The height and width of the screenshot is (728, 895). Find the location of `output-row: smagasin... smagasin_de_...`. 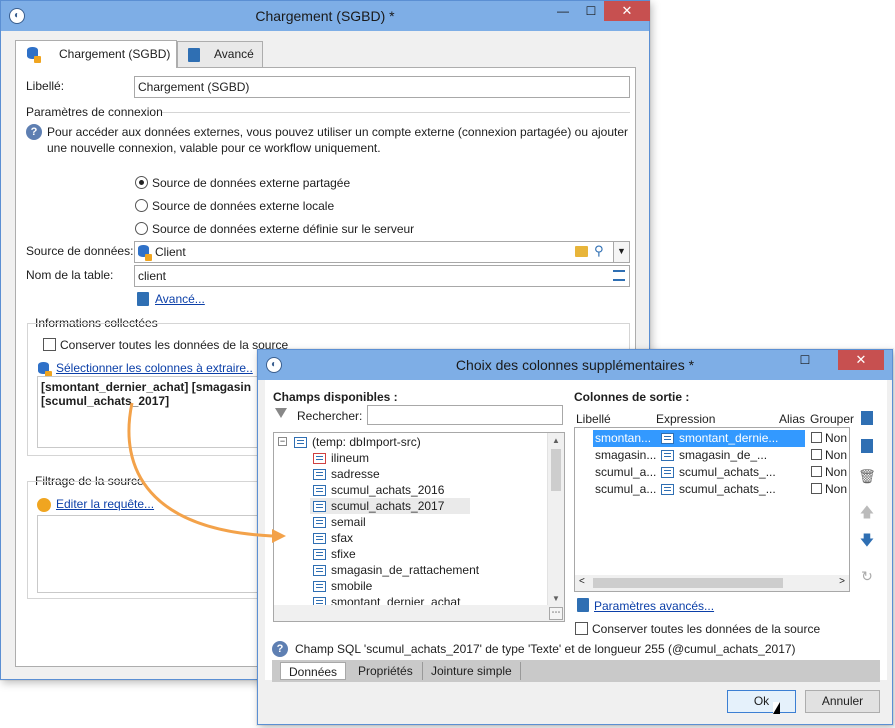

output-row: smagasin... smagasin_de_... is located at coordinates (712, 455).